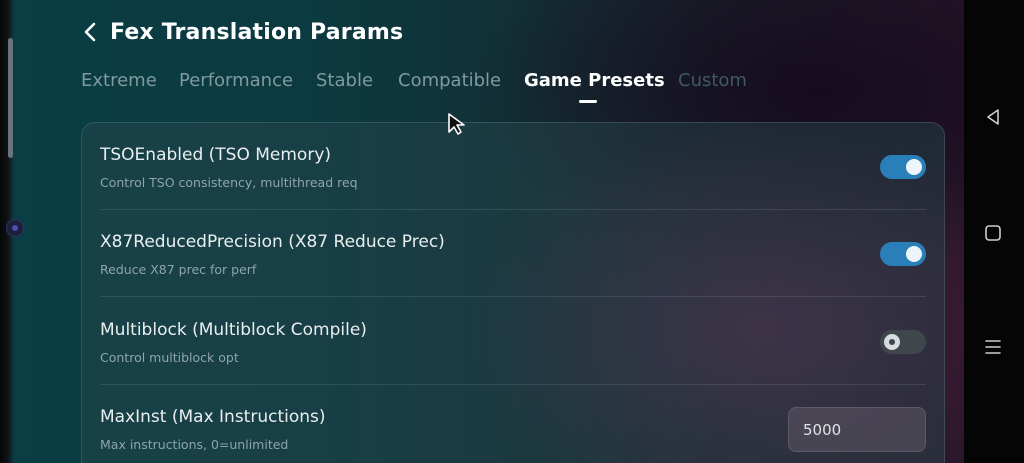 This screenshot has width=1024, height=463. I want to click on app-header: Fex Translation Params, so click(241, 32).